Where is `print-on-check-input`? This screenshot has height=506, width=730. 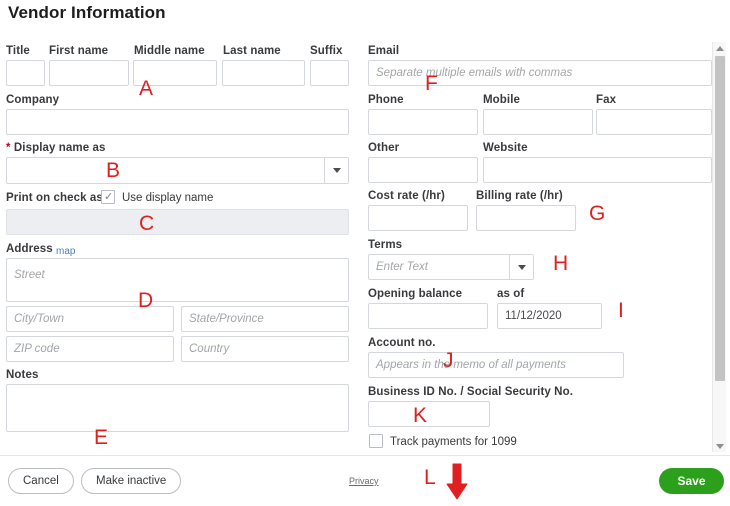 print-on-check-input is located at coordinates (177, 222).